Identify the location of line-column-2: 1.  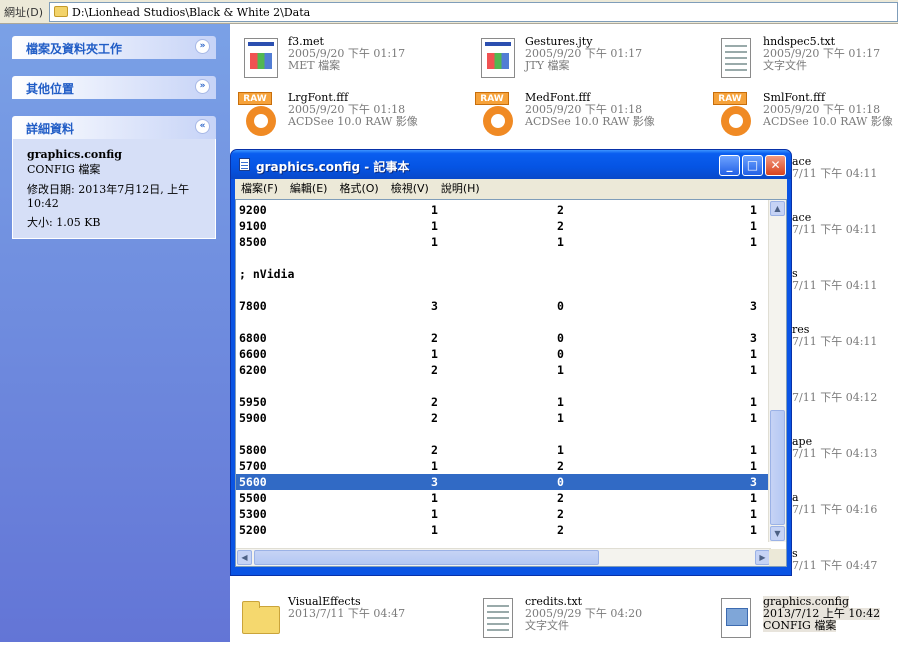
(560, 242).